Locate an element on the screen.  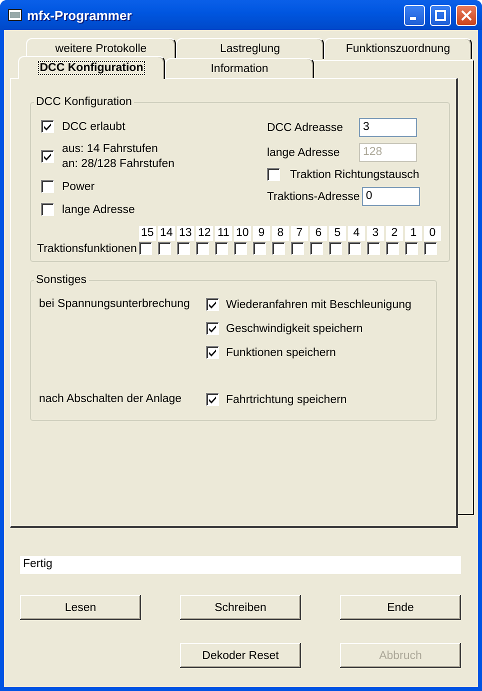
bit-number: 8 is located at coordinates (280, 233).